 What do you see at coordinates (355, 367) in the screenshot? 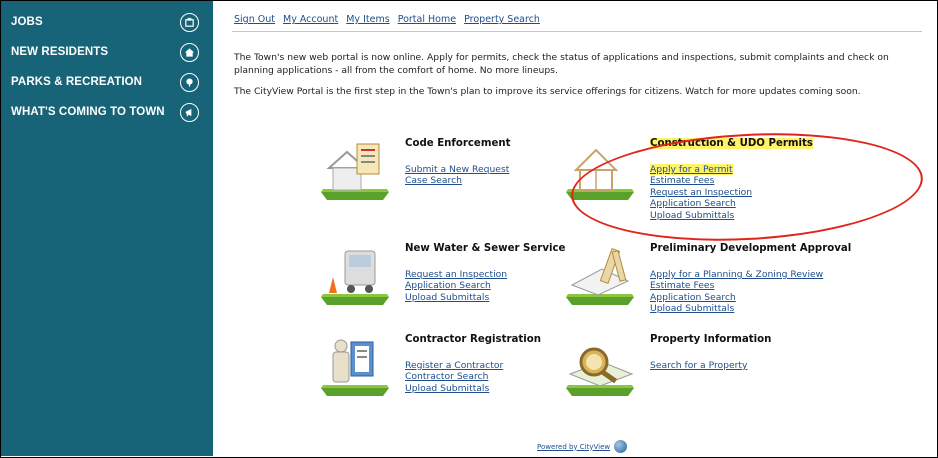
I see `contractor-icon` at bounding box center [355, 367].